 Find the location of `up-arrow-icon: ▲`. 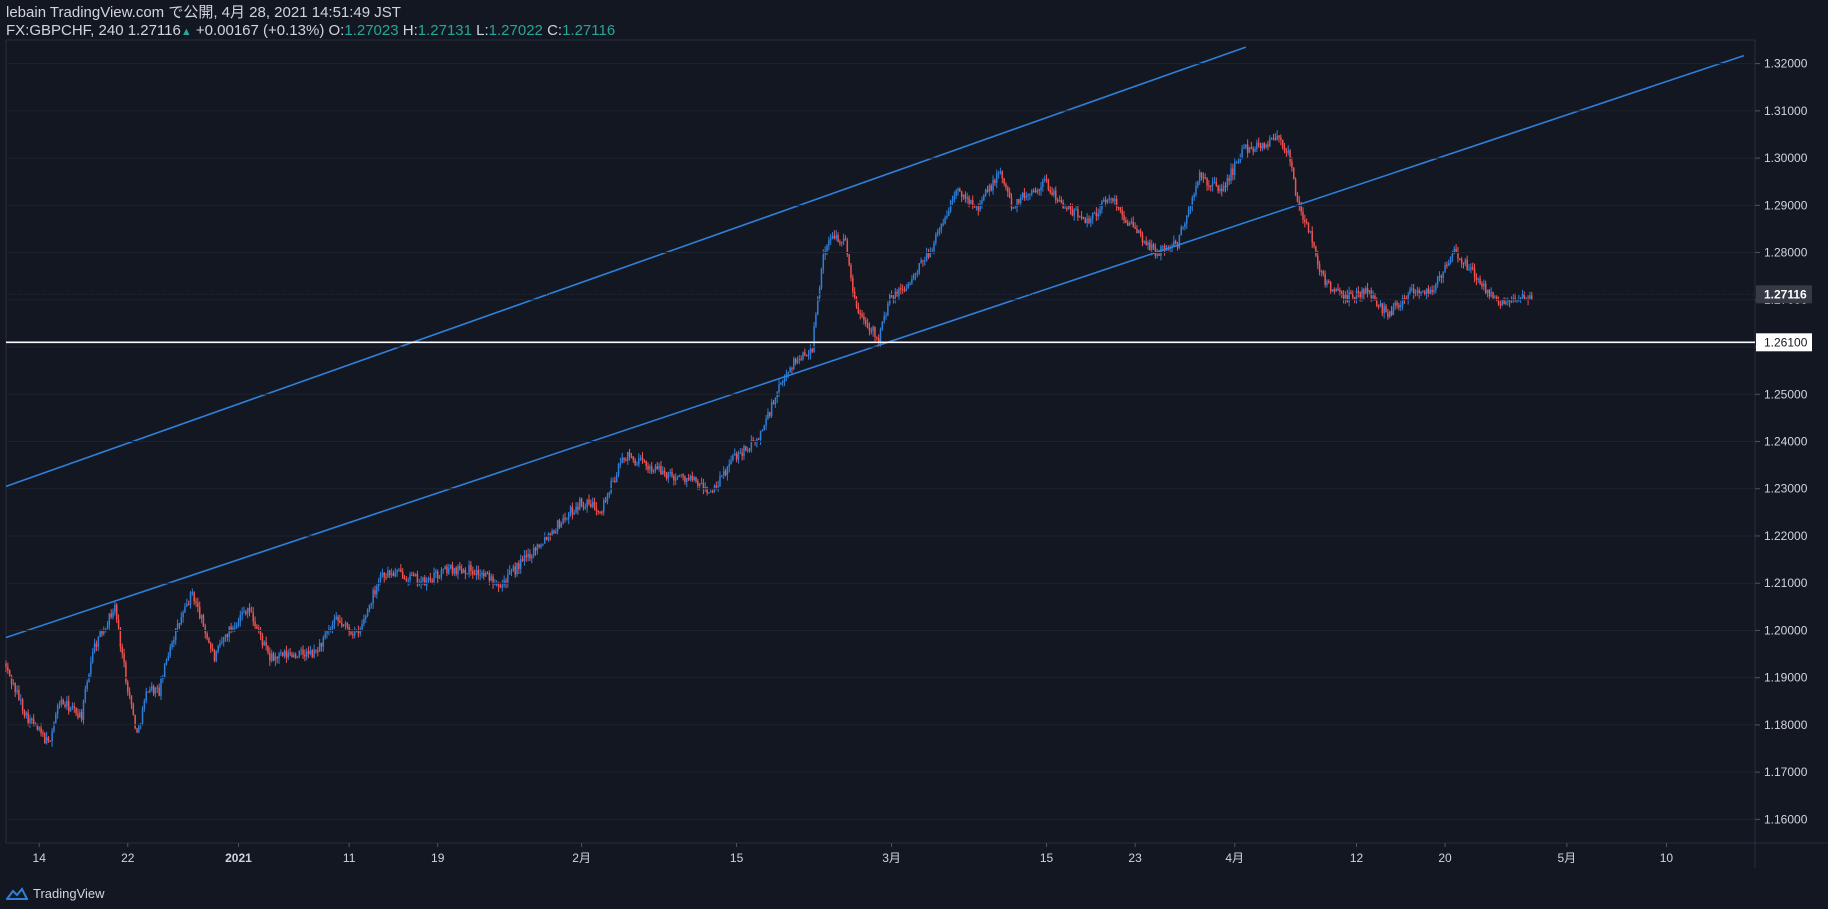

up-arrow-icon: ▲ is located at coordinates (186, 32).